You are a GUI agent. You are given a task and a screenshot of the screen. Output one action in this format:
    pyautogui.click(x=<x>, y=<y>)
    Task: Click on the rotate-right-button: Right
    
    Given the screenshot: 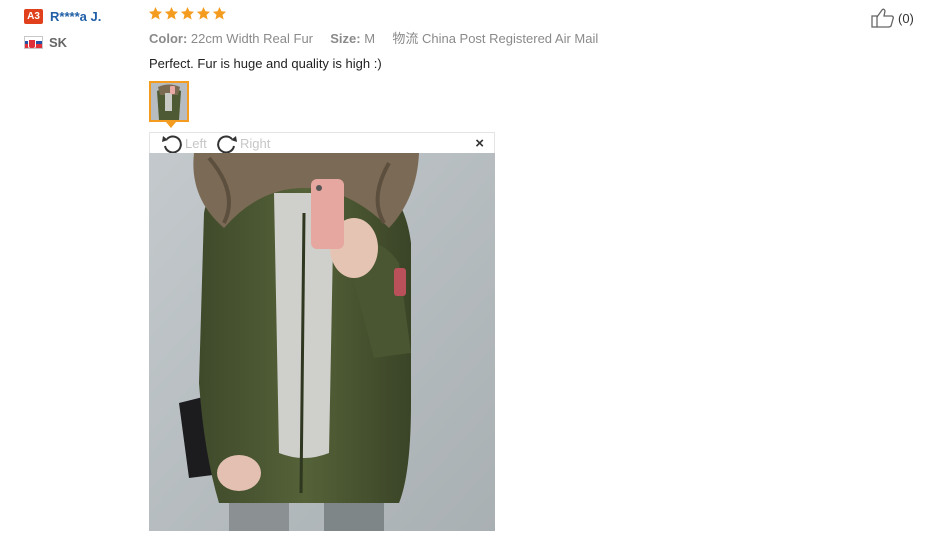 What is the action you would take?
    pyautogui.click(x=243, y=143)
    